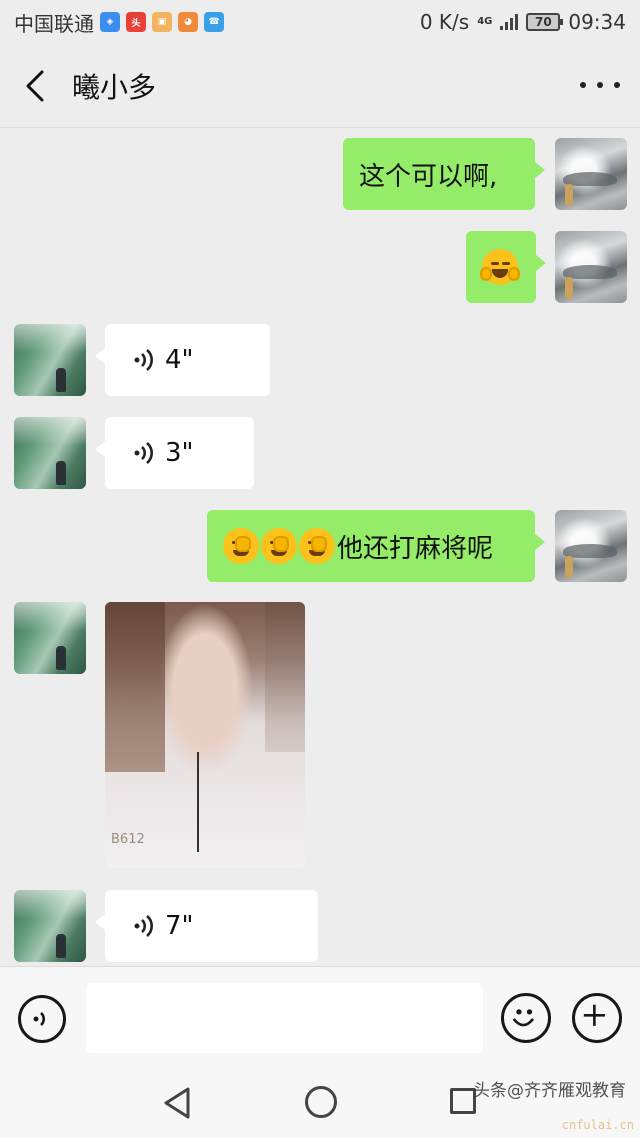  Describe the element at coordinates (110, 22) in the screenshot. I see `shield-app-icon: ◈` at that location.